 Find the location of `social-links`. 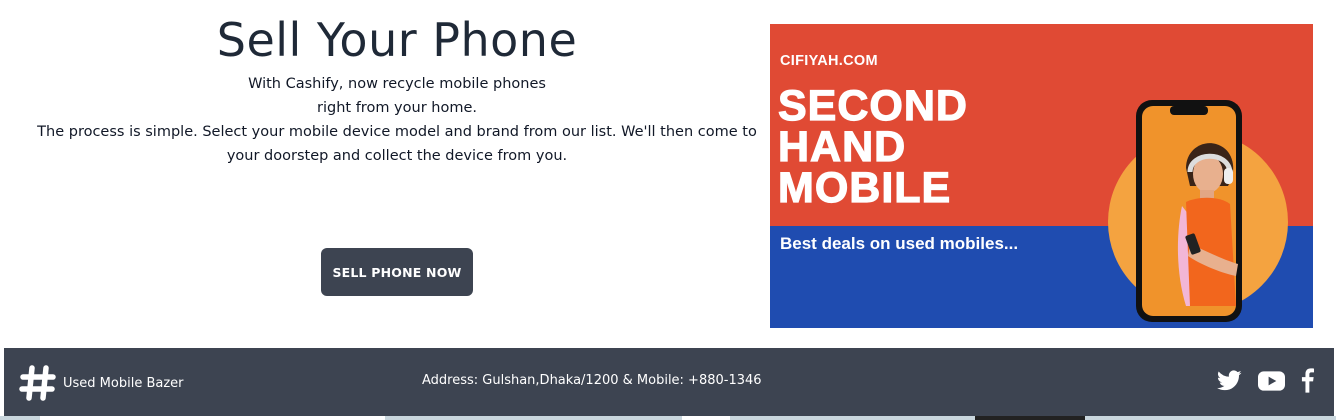

social-links is located at coordinates (1265, 382).